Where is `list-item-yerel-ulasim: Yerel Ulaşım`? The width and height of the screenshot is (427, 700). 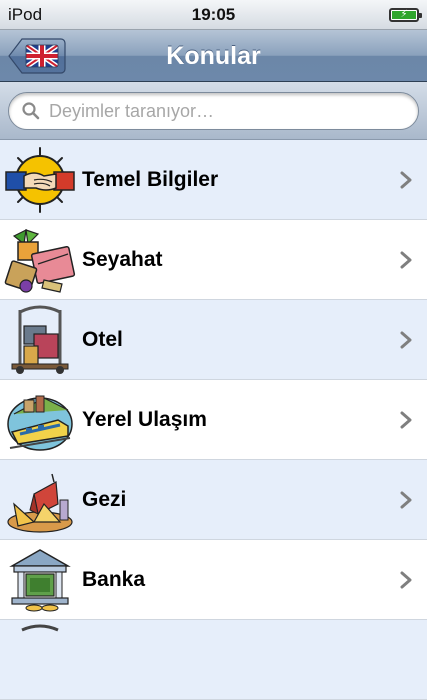
list-item-yerel-ulasim: Yerel Ulaşım is located at coordinates (213, 420).